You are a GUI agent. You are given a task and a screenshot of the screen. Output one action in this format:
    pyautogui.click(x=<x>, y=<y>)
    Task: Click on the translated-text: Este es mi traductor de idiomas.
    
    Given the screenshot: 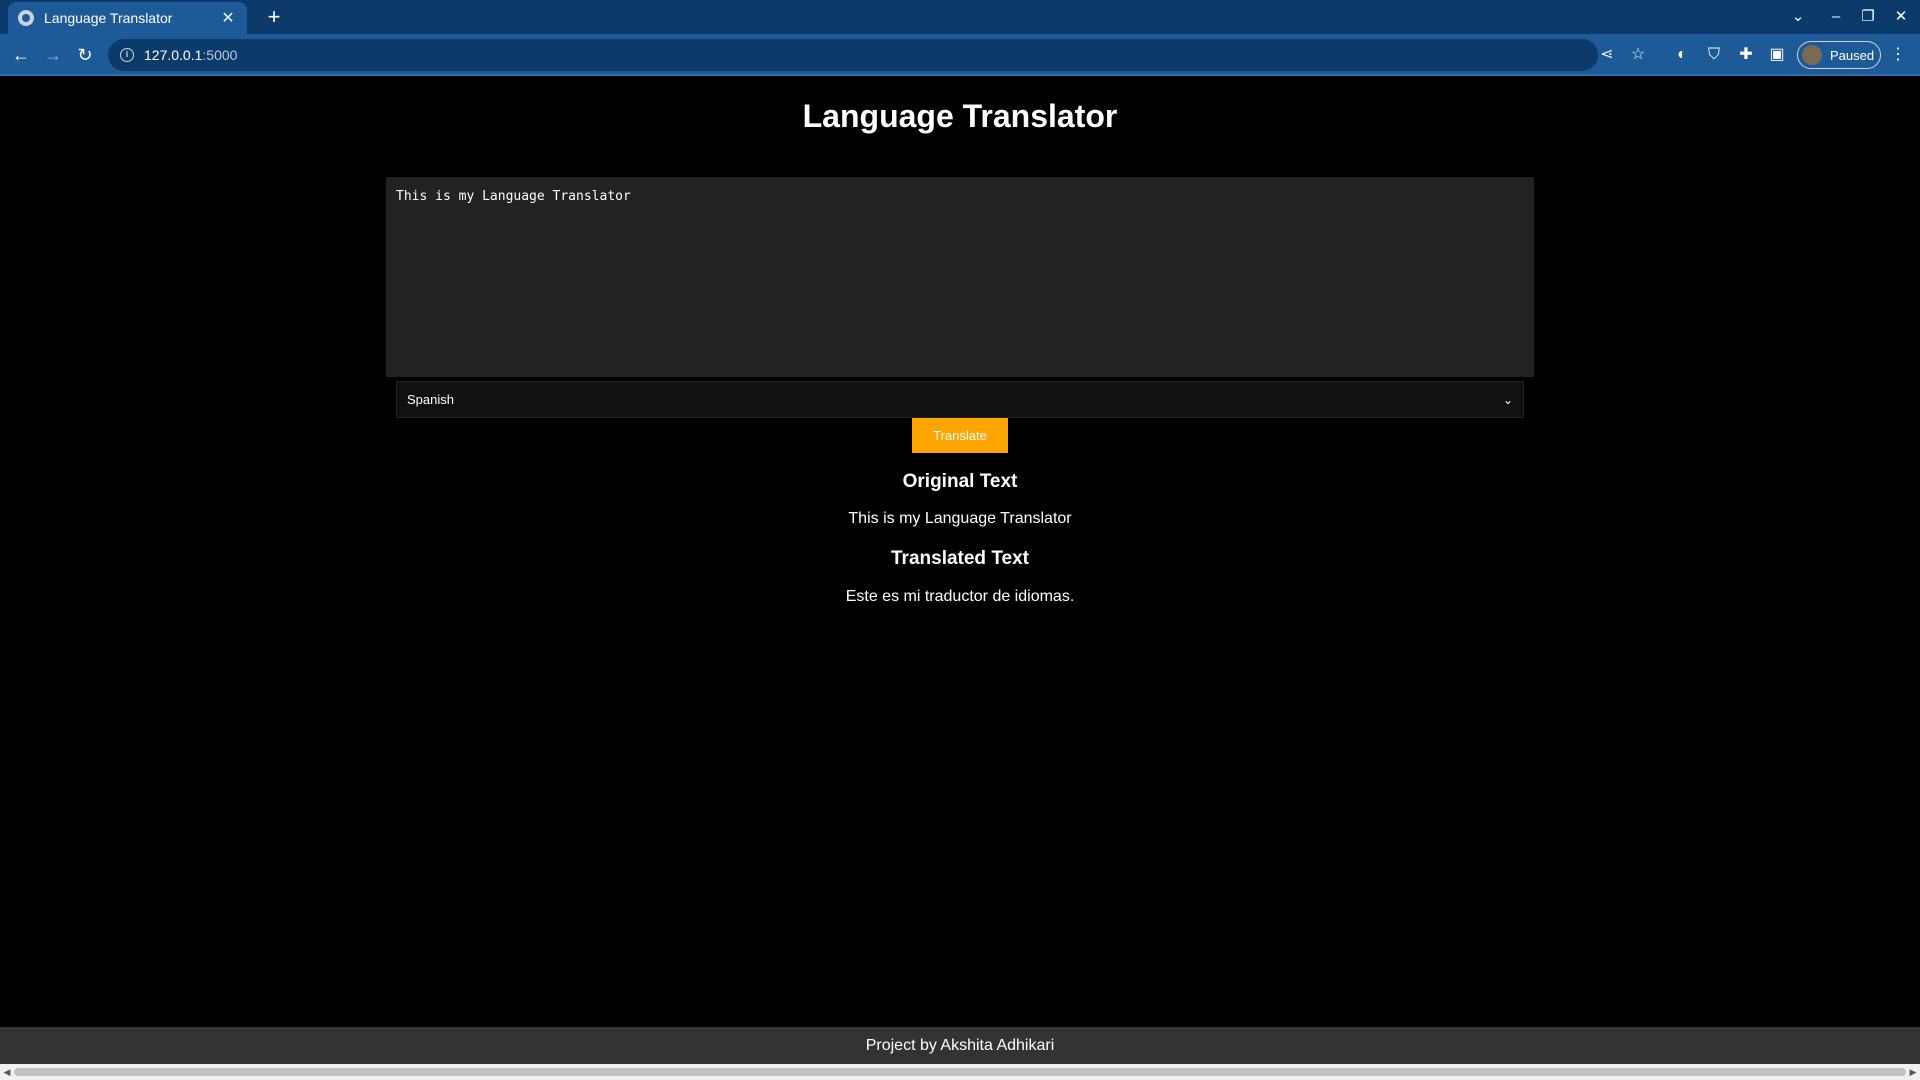 What is the action you would take?
    pyautogui.click(x=960, y=596)
    